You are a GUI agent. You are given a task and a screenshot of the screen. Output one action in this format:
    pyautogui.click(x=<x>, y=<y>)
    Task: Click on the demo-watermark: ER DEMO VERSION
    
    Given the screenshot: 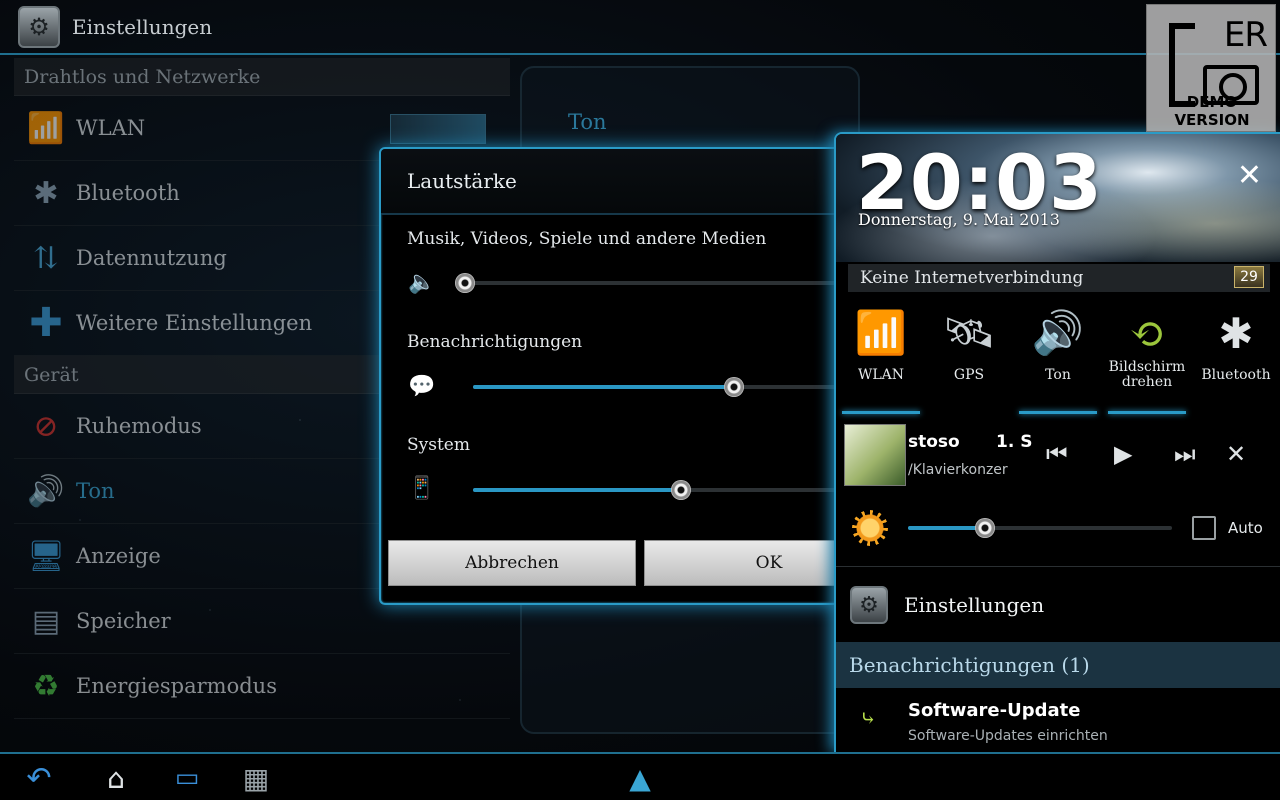 What is the action you would take?
    pyautogui.click(x=1211, y=68)
    